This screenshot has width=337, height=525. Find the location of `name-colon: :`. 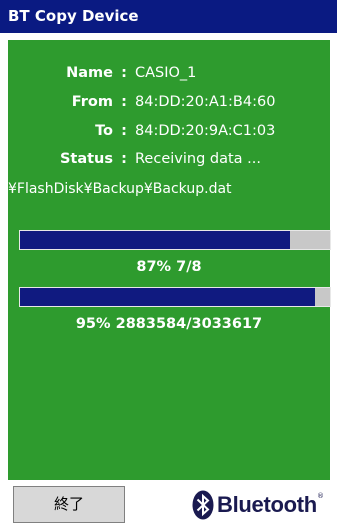

name-colon: : is located at coordinates (124, 73).